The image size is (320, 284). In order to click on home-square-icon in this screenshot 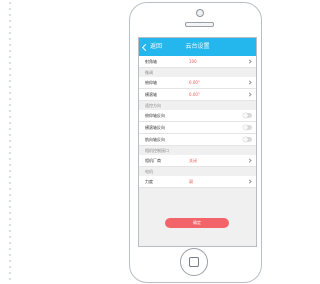, I will do `click(194, 262)`.